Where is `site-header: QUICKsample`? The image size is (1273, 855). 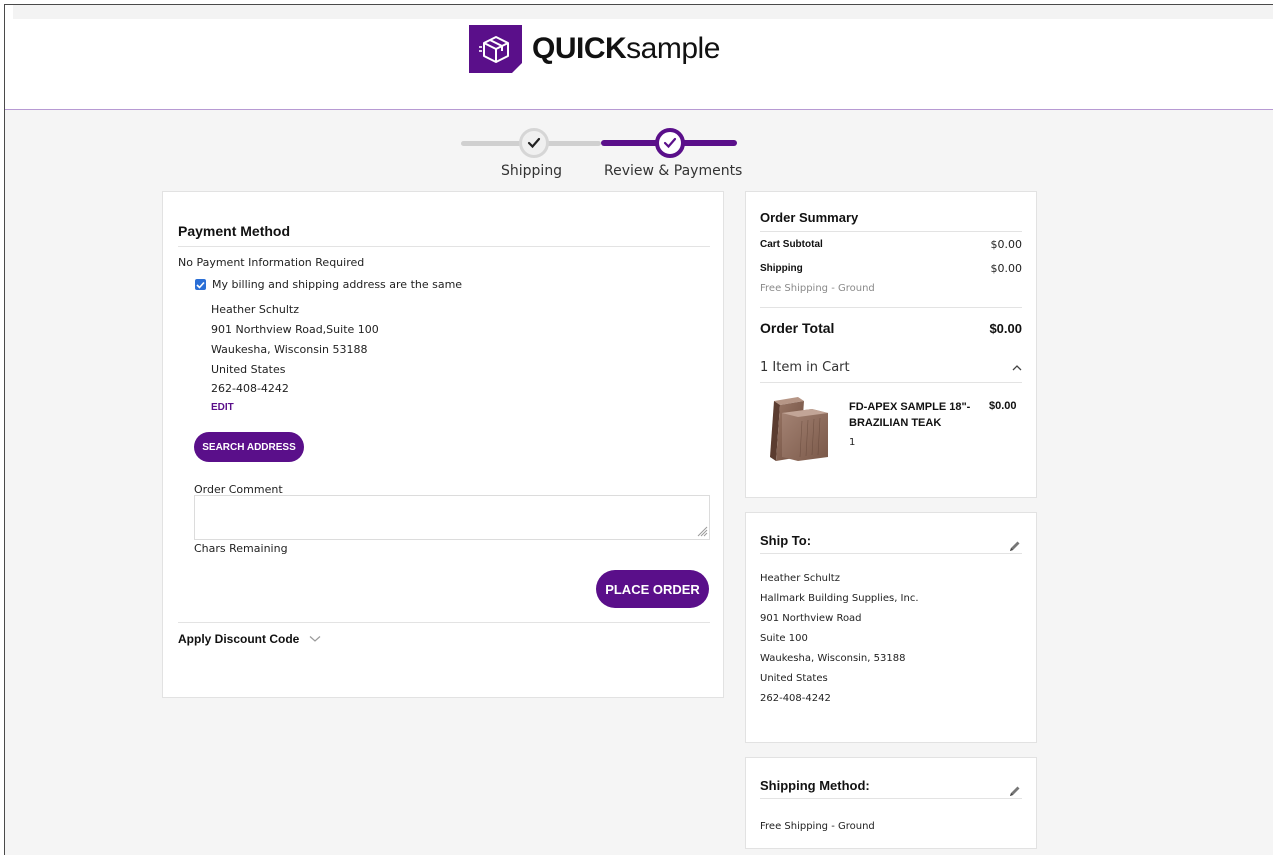
site-header: QUICKsample is located at coordinates (639, 57).